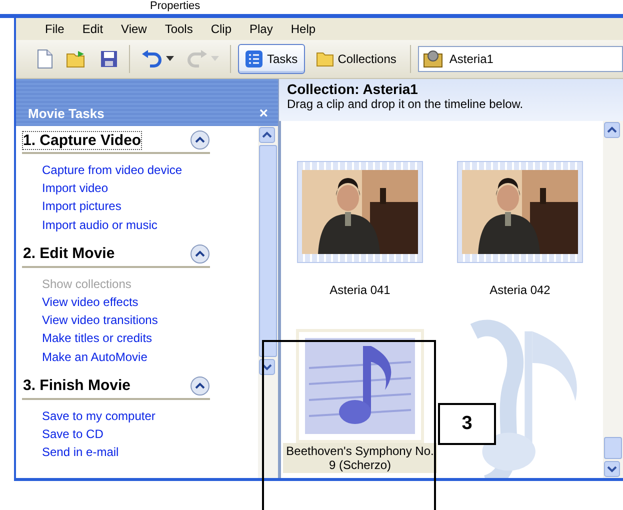 The image size is (623, 510). Describe the element at coordinates (135, 188) in the screenshot. I see `task-link: Import video` at that location.